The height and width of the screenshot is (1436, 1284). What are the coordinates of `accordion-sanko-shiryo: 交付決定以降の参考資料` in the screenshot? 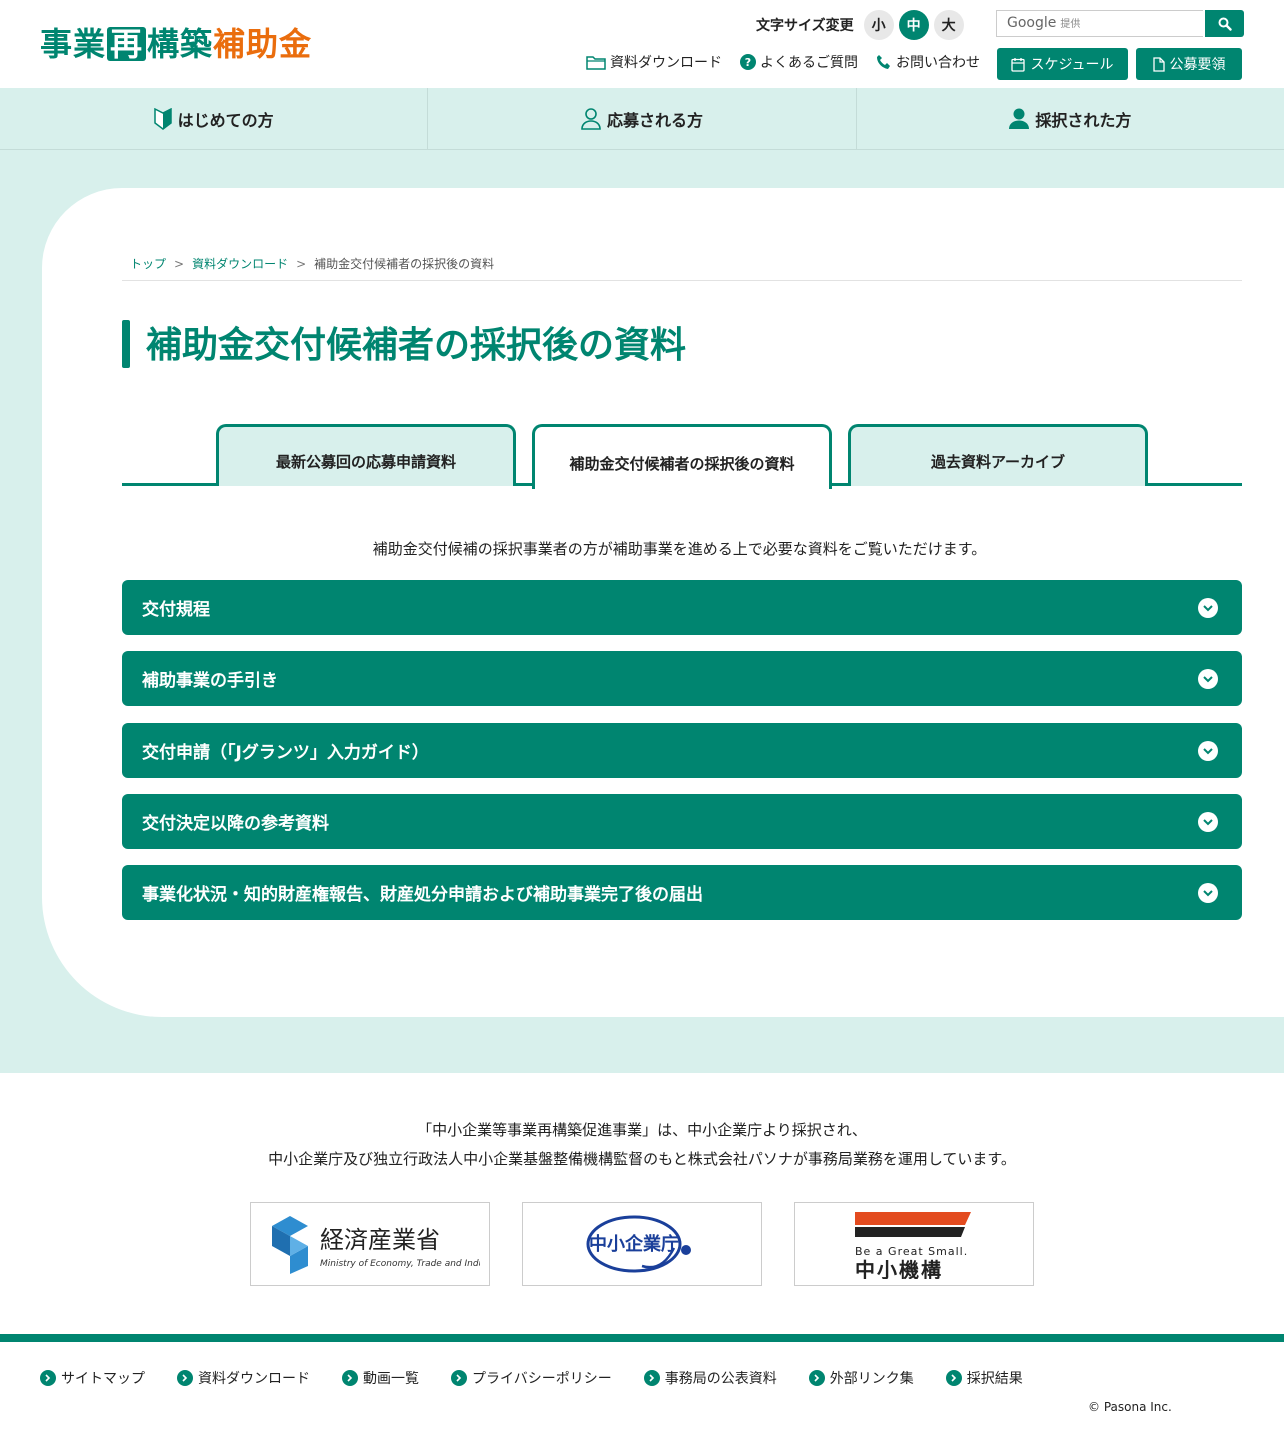 It's located at (682, 821).